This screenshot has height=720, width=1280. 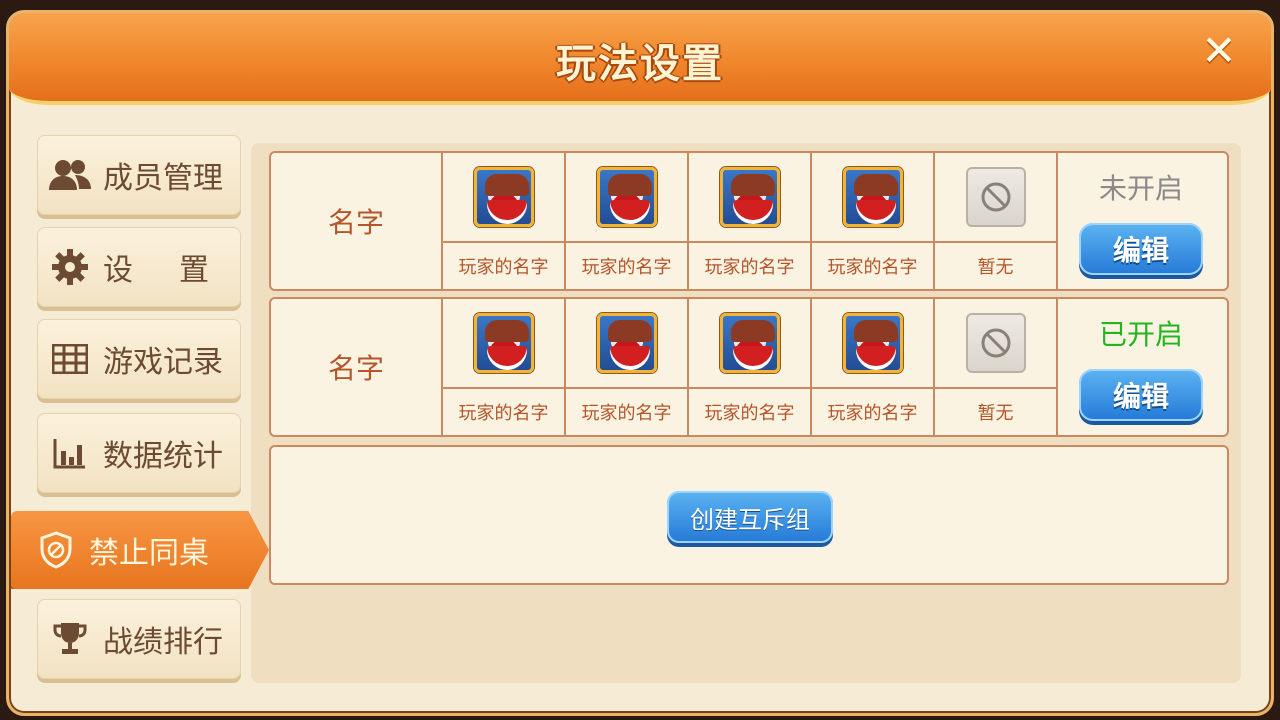 I want to click on create-group-area: 创建互斥组, so click(x=749, y=515).